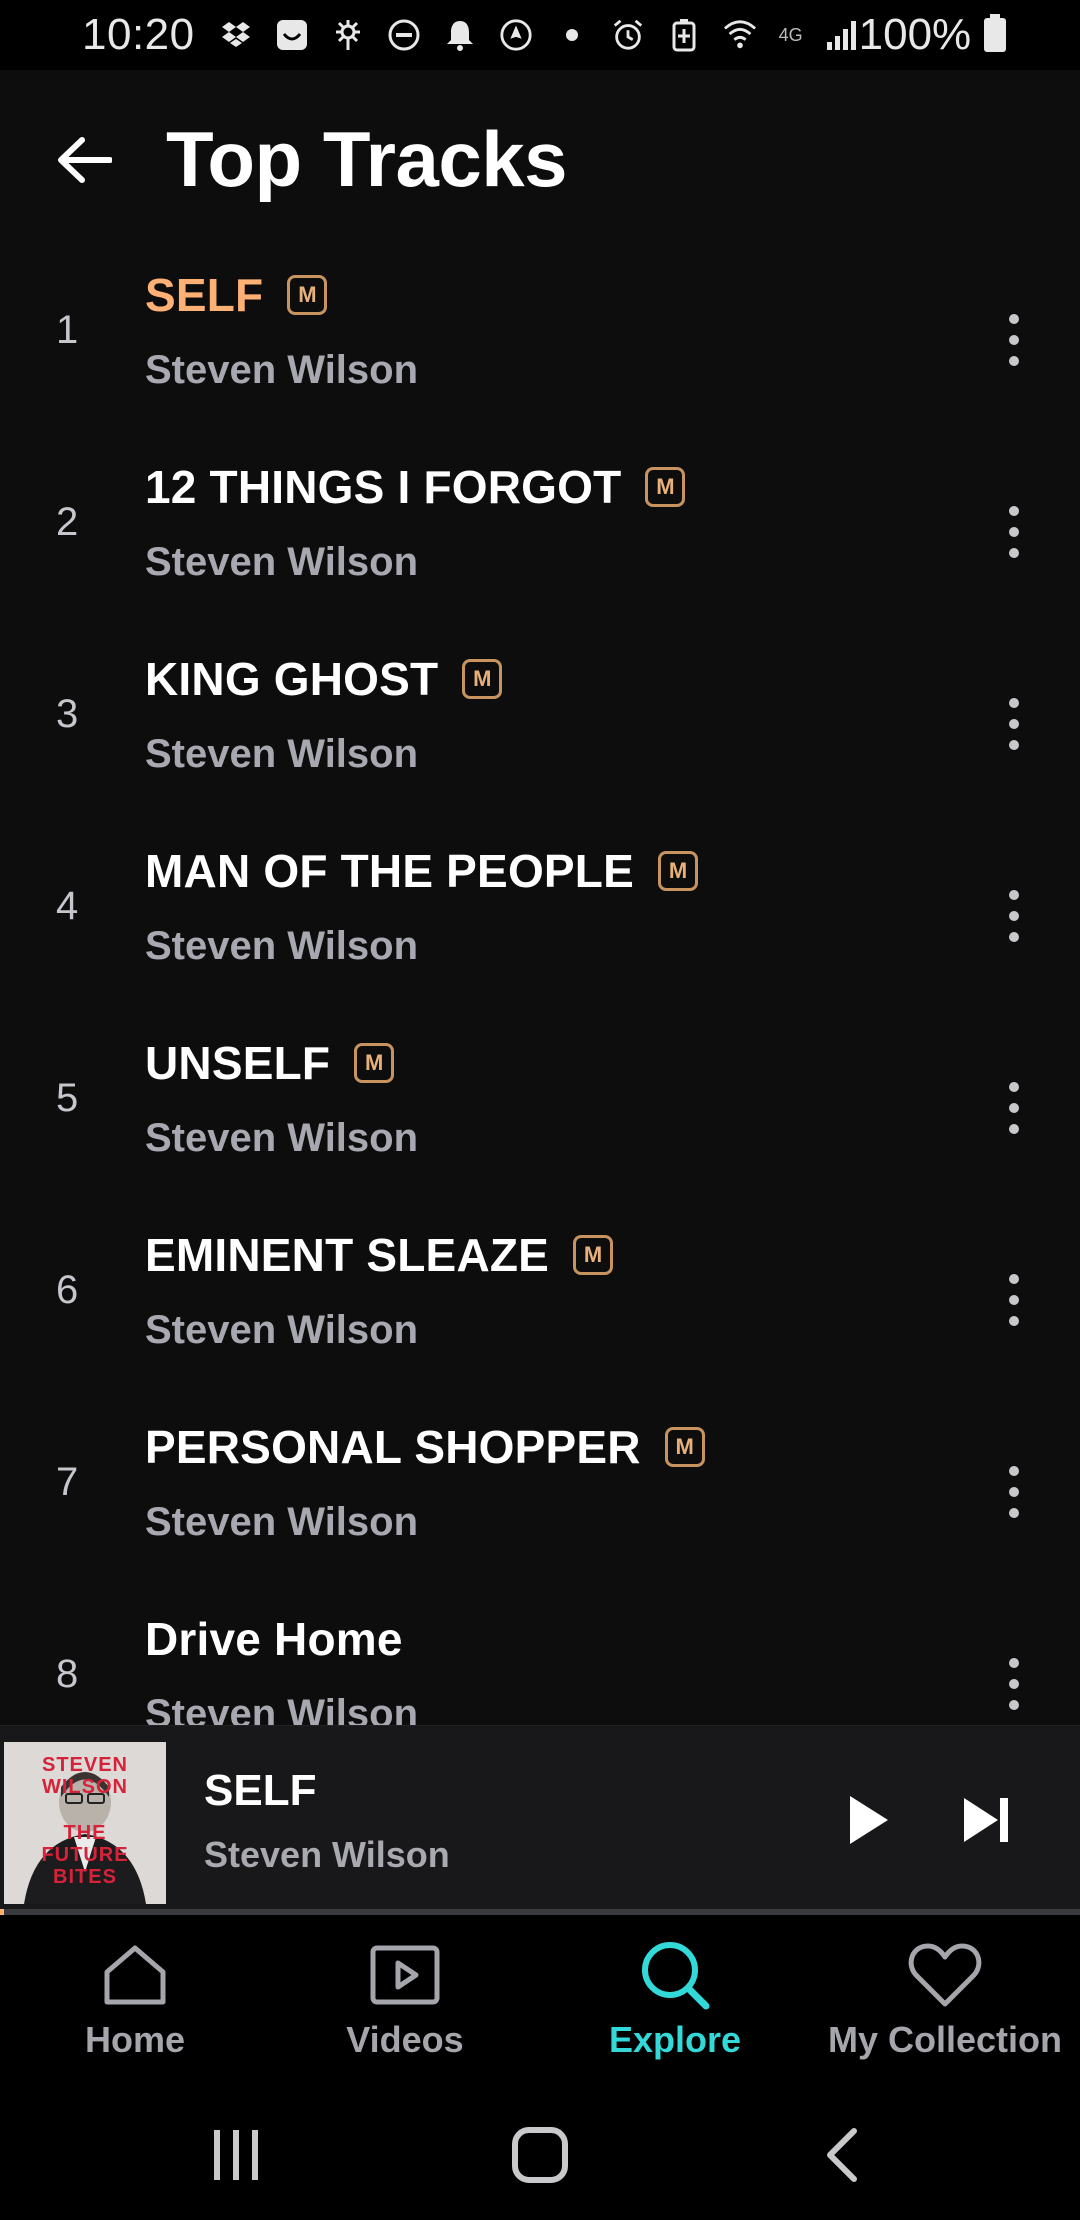  I want to click on track-row: 1 SELF M Steven Wilson, so click(540, 346).